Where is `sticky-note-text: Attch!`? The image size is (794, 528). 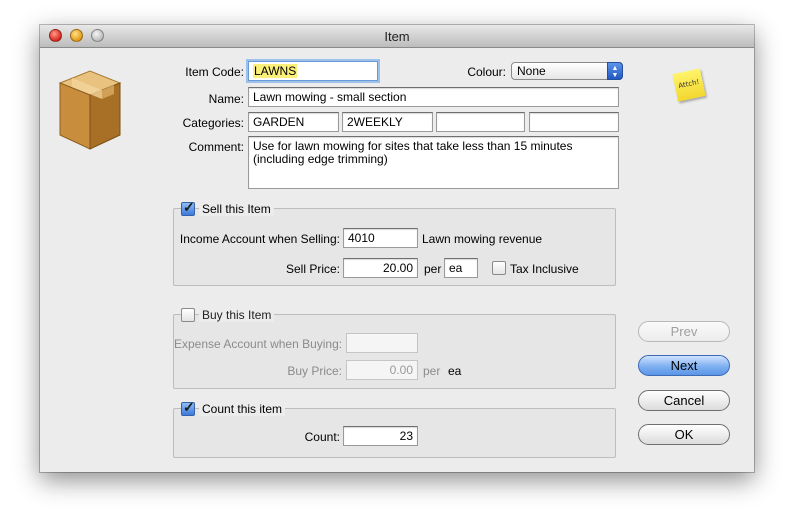
sticky-note-text: Attch! is located at coordinates (689, 84).